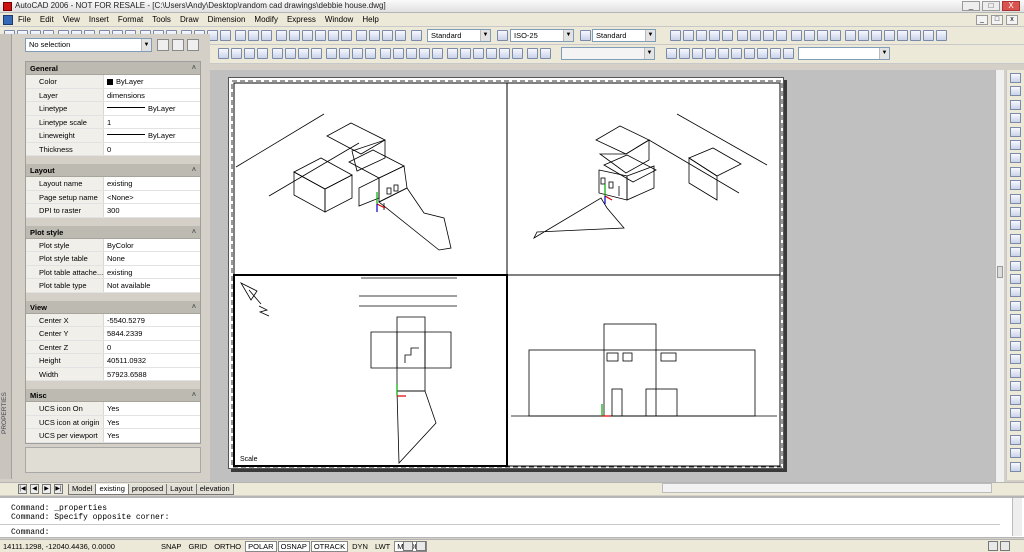 The image size is (1024, 552). What do you see at coordinates (113, 286) in the screenshot?
I see `property-row: Plot table type Not available` at bounding box center [113, 286].